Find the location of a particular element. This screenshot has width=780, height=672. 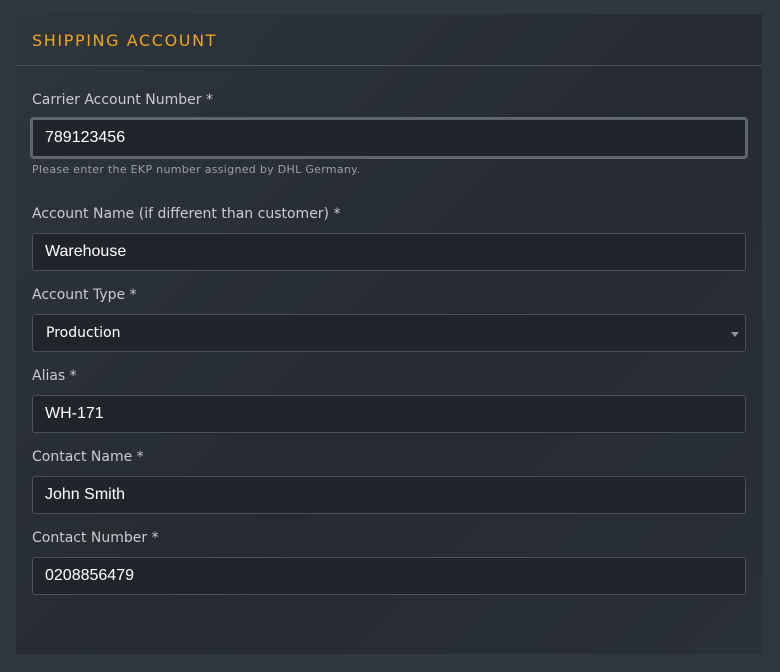

chevron-down-icon is located at coordinates (735, 334).